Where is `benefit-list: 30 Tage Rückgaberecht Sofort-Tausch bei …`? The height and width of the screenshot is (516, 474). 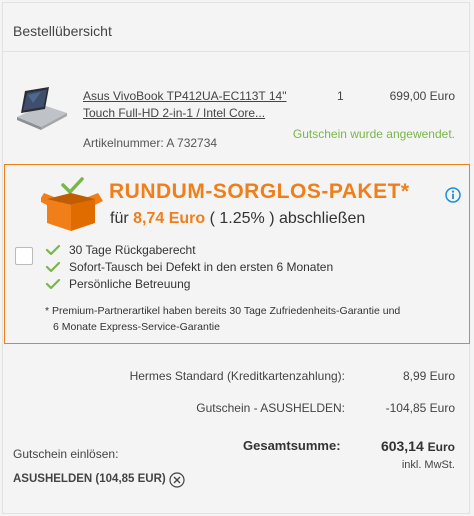
benefit-list: 30 Tage Rückgaberecht Sofort-Tausch bei … is located at coordinates (189, 266).